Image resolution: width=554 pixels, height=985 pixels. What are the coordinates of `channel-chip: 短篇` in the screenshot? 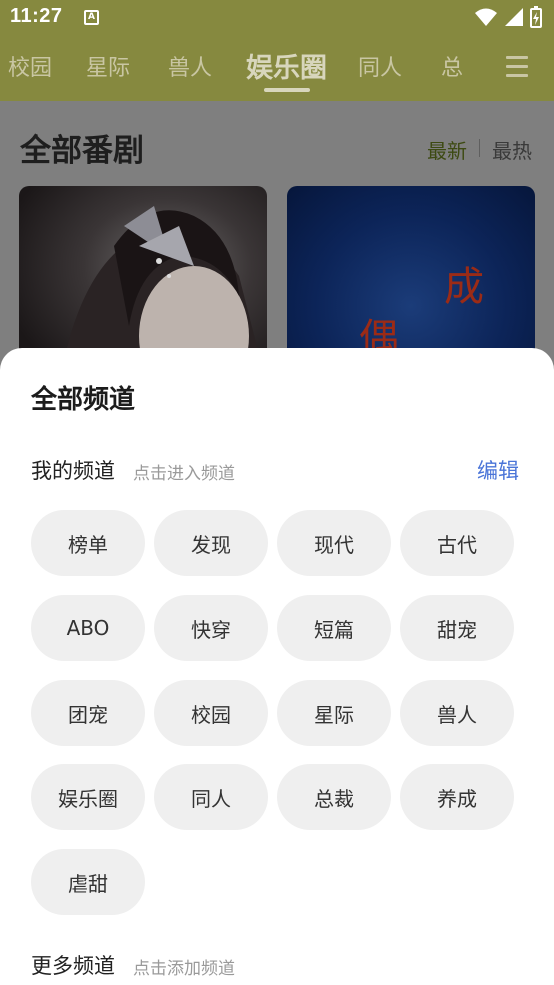 It's located at (334, 628).